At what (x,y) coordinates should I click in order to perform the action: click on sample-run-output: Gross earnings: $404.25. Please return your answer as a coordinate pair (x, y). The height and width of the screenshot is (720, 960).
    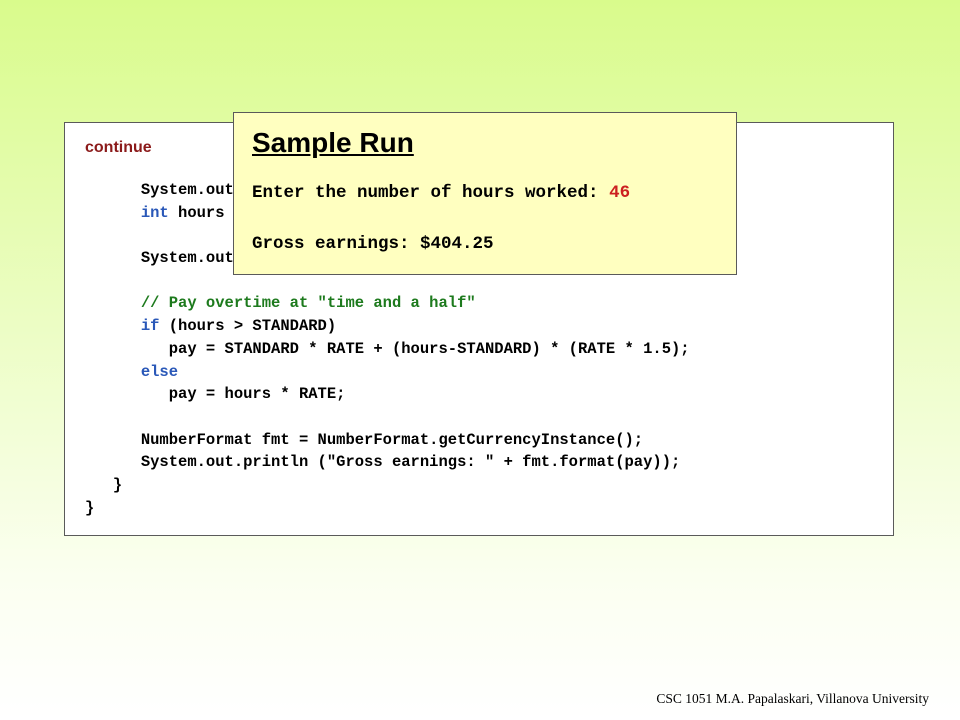
    Looking at the image, I should click on (373, 244).